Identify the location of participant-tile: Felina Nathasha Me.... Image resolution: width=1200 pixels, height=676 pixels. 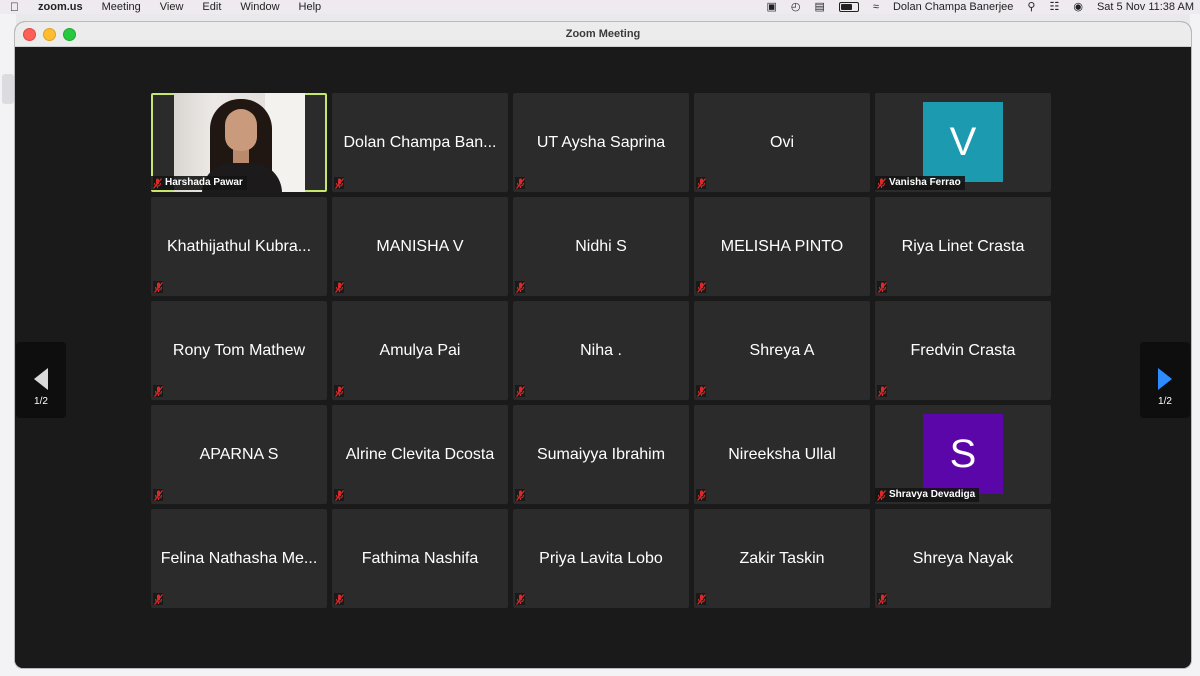
(239, 558).